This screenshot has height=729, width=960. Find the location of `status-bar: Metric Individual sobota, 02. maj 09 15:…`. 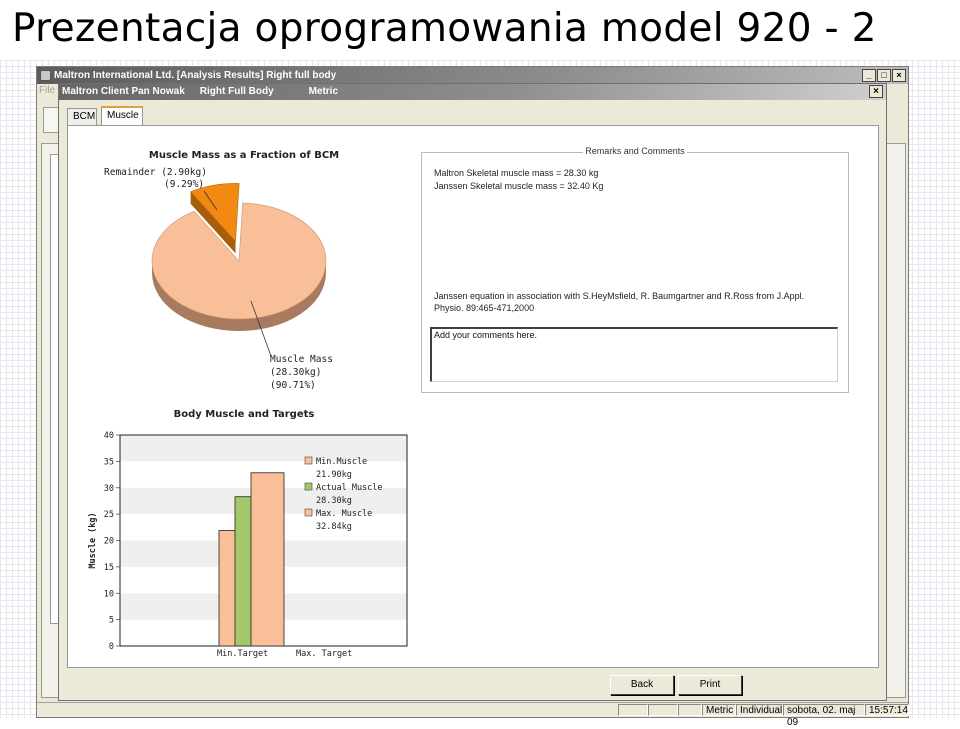

status-bar: Metric Individual sobota, 02. maj 09 15:… is located at coordinates (473, 715).